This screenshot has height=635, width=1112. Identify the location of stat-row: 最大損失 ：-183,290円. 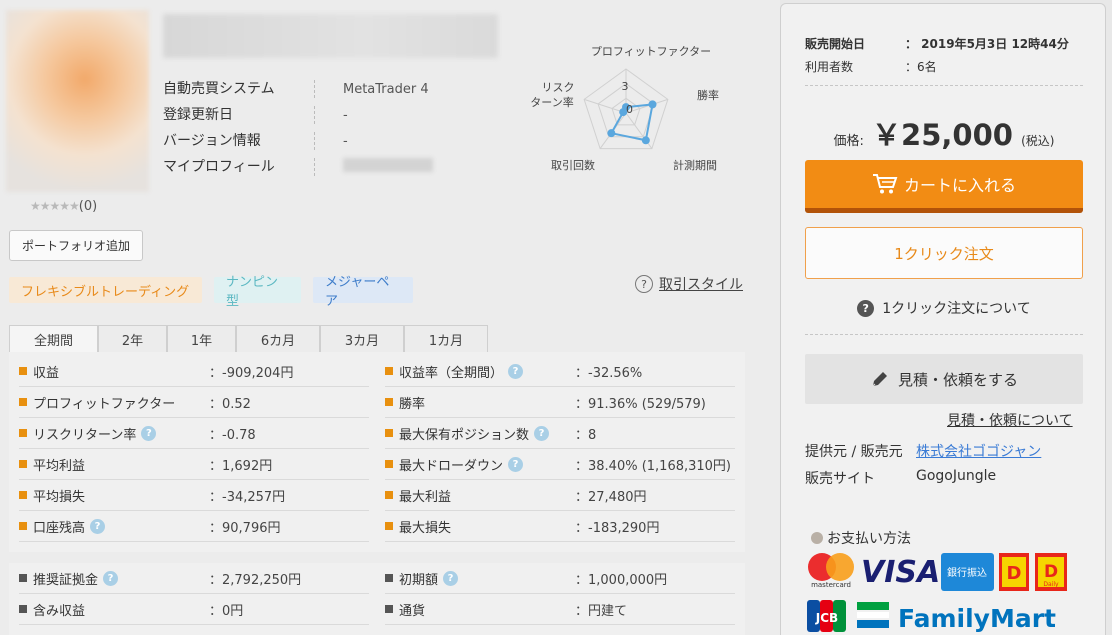
(560, 526).